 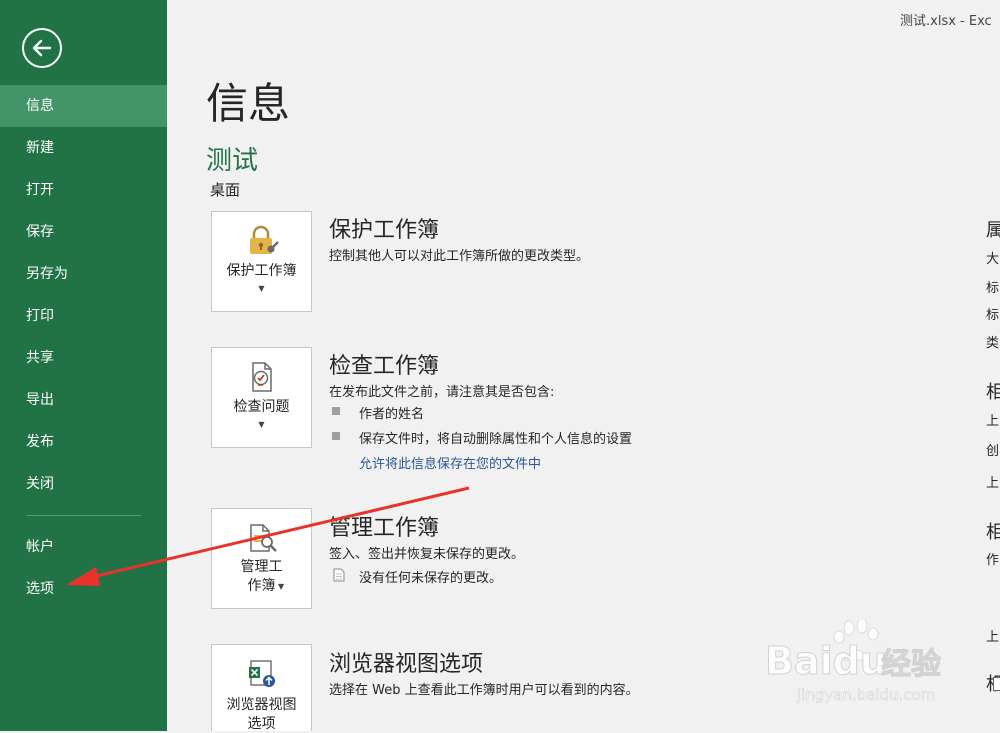 I want to click on watermark-brand: Baidu, so click(x=826, y=661).